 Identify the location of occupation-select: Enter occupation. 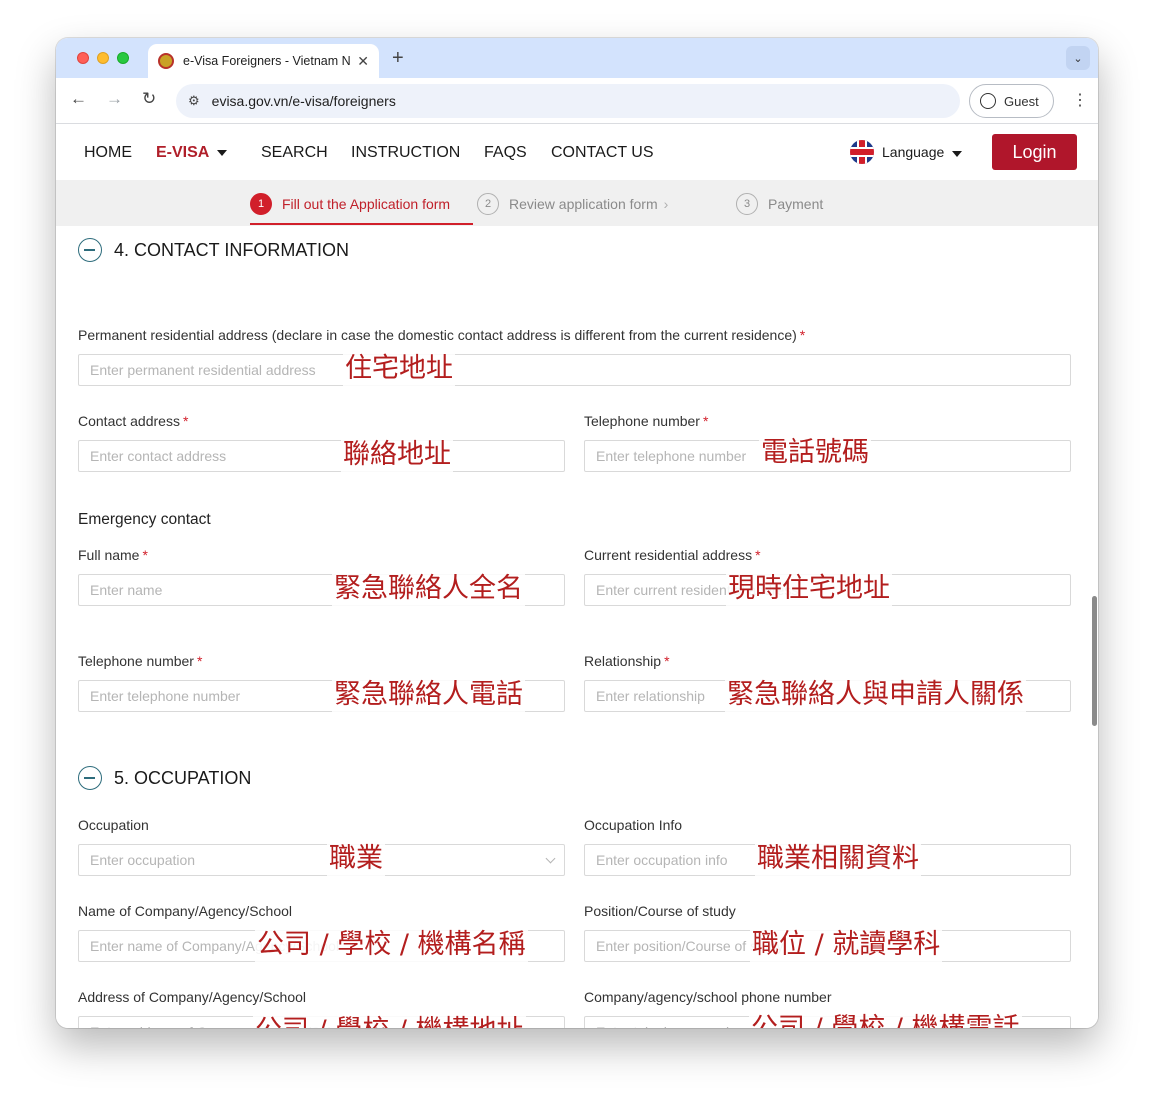
(321, 860).